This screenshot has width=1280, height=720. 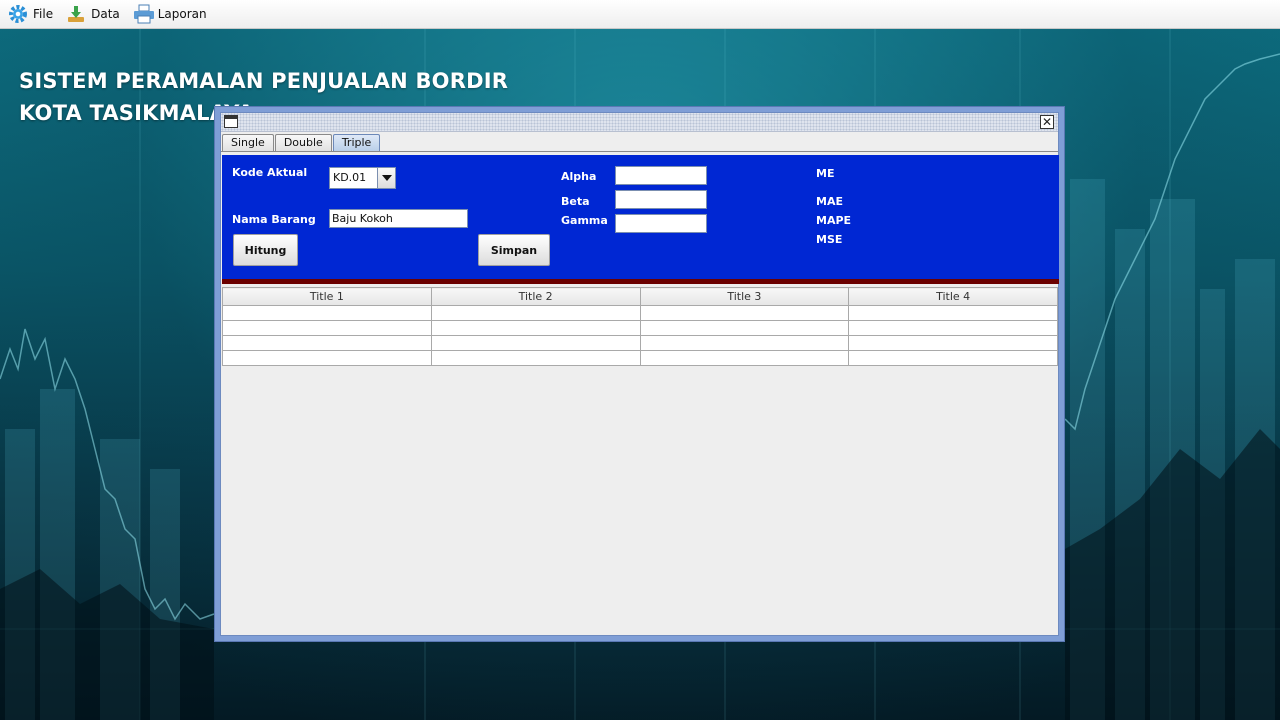 I want to click on window-icon, so click(x=231, y=121).